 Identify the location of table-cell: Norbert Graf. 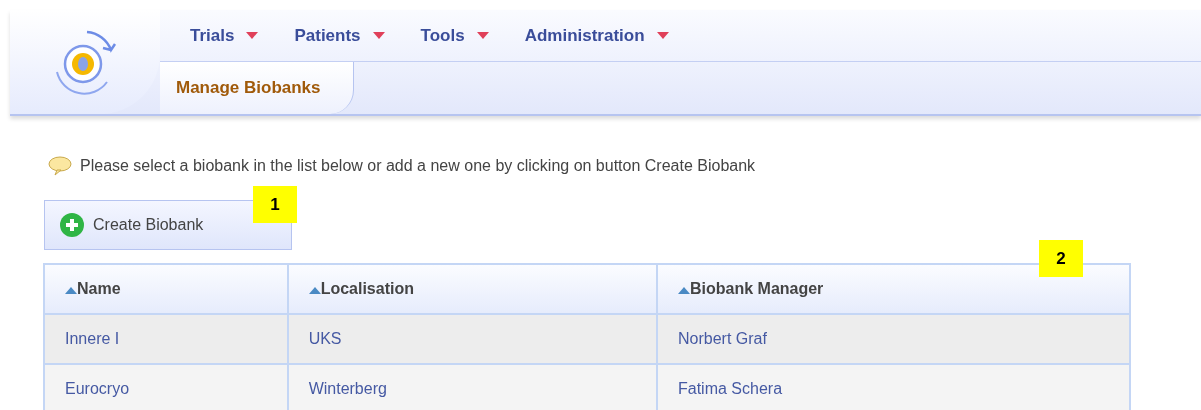
(893, 339).